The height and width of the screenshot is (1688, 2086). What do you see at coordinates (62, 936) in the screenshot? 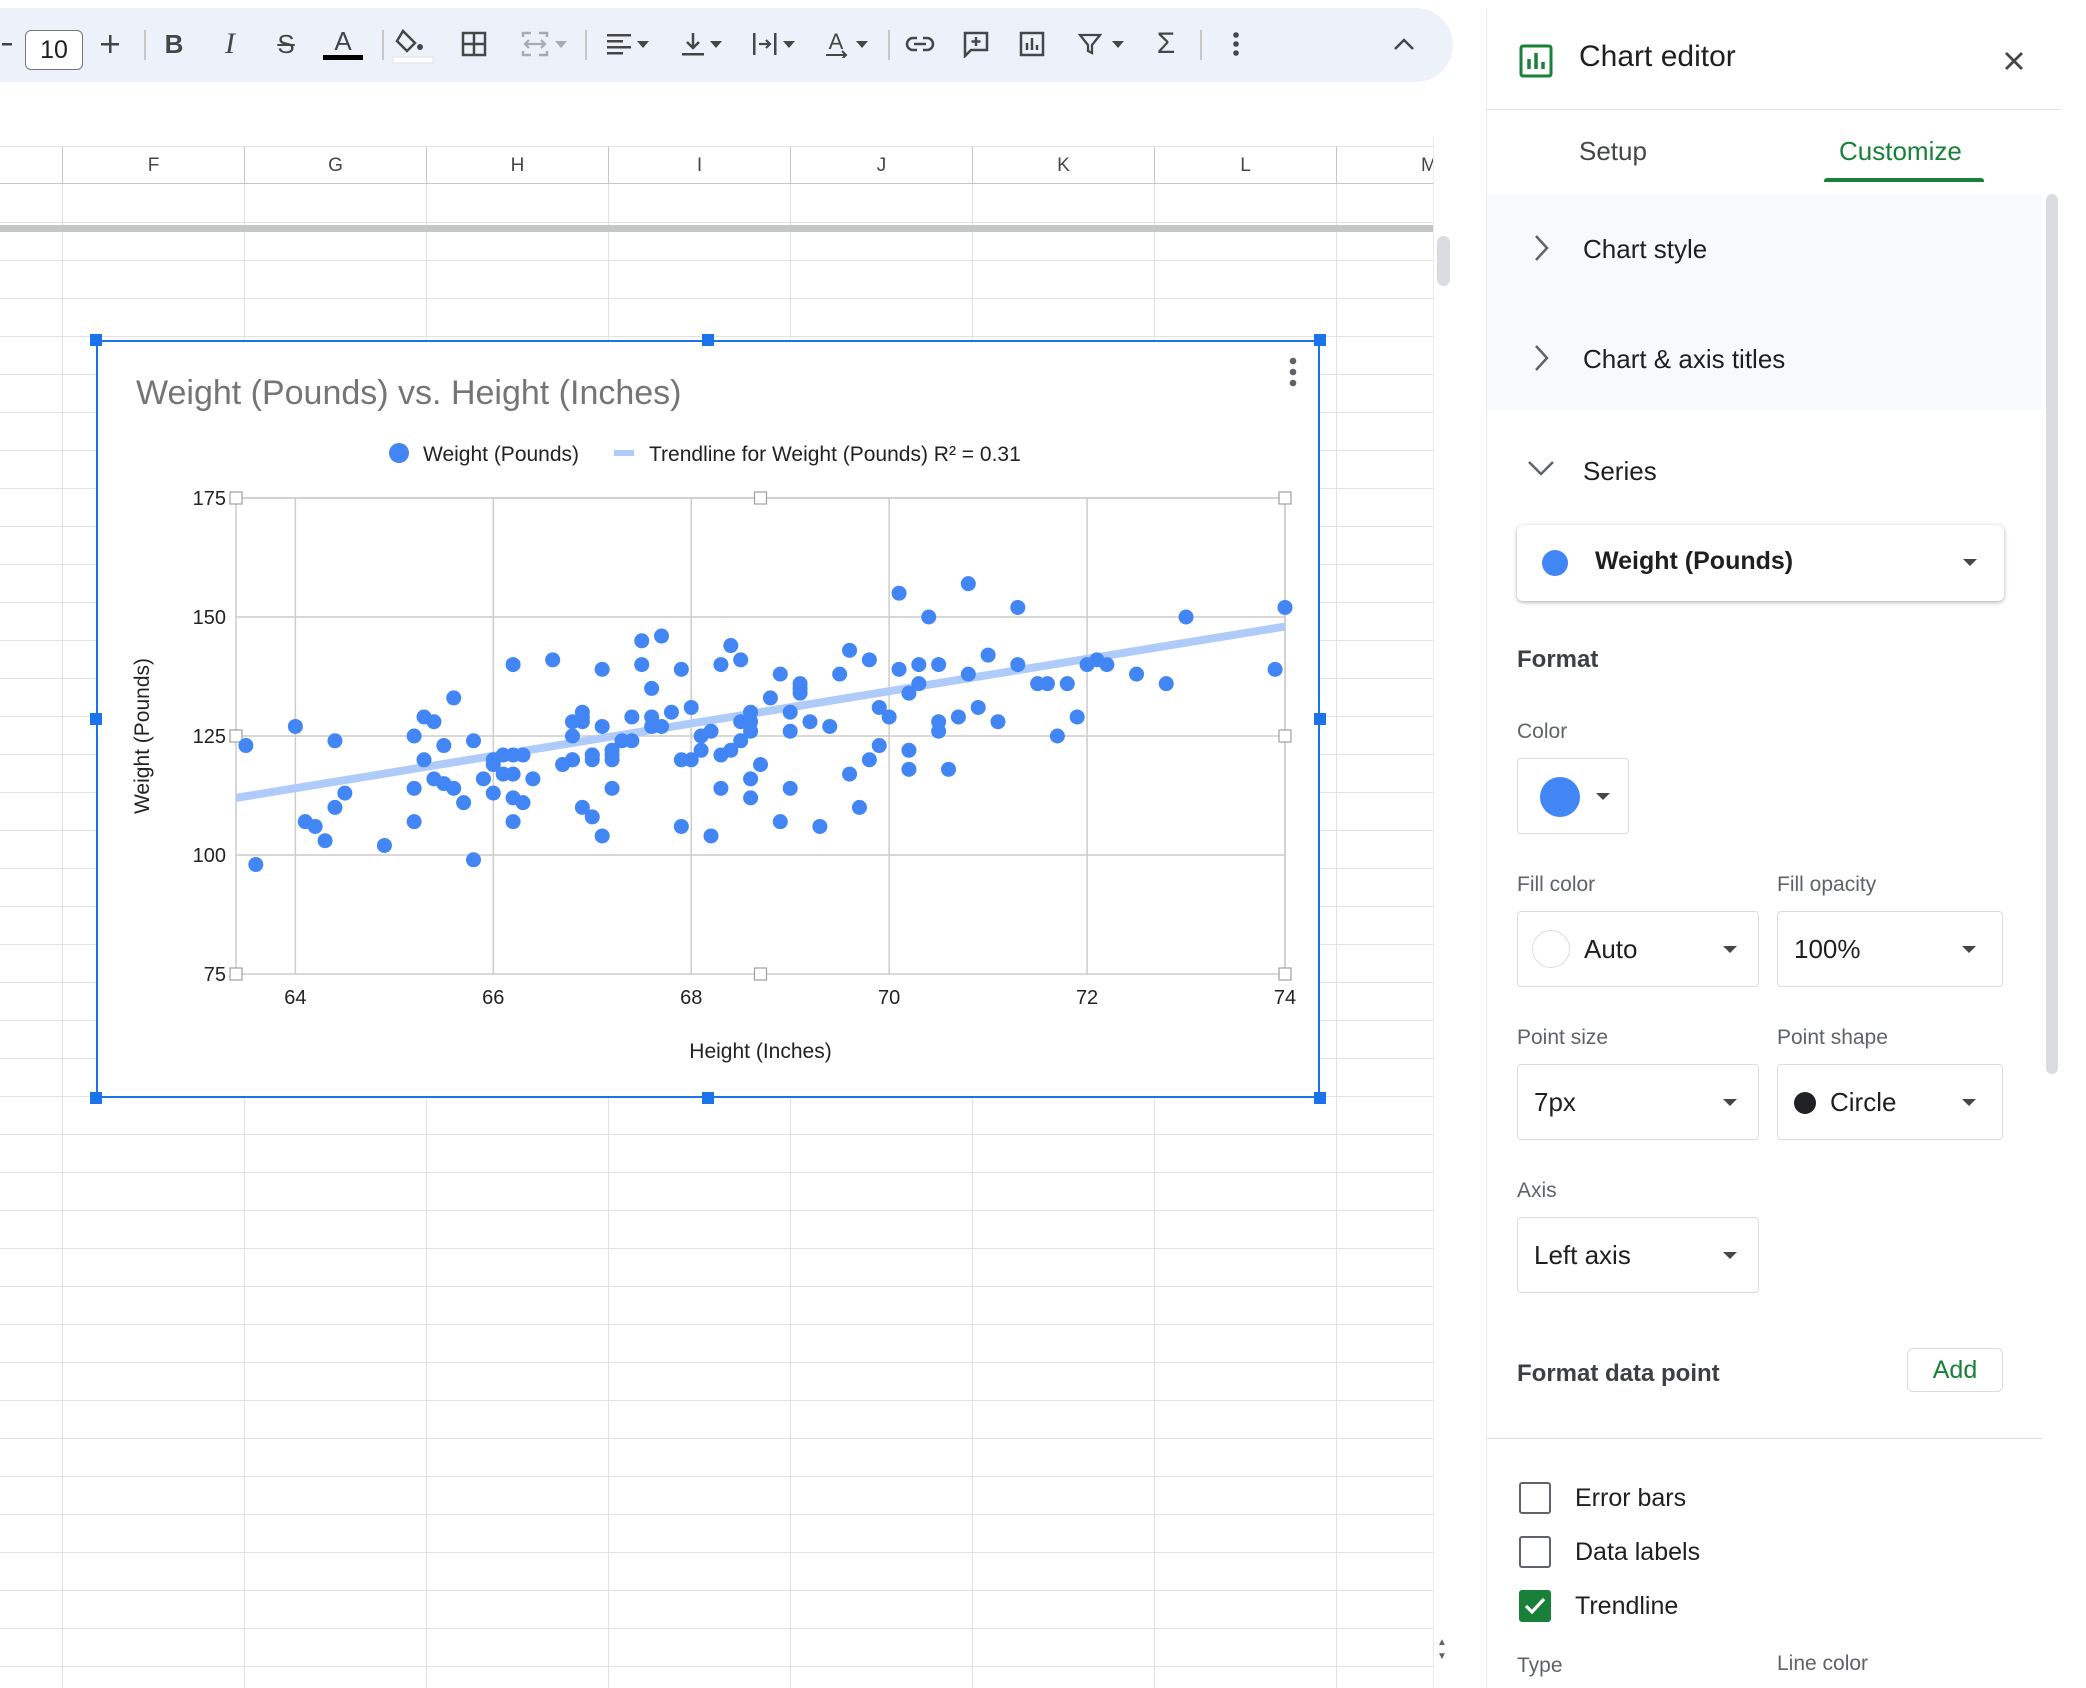
I see `grid-column-line` at bounding box center [62, 936].